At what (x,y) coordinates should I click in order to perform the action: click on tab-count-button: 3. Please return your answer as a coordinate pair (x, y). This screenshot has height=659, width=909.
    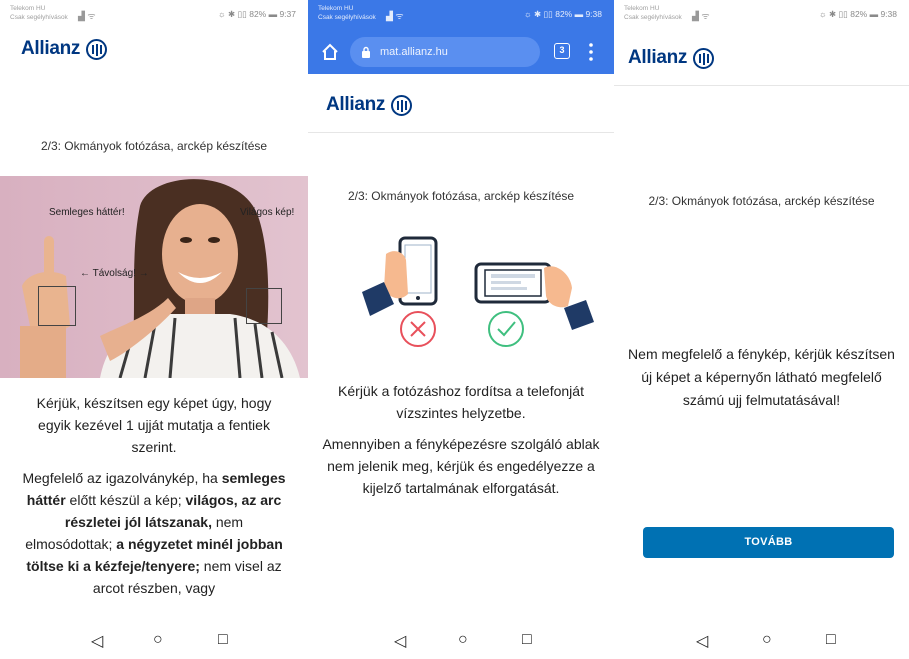
    Looking at the image, I should click on (562, 51).